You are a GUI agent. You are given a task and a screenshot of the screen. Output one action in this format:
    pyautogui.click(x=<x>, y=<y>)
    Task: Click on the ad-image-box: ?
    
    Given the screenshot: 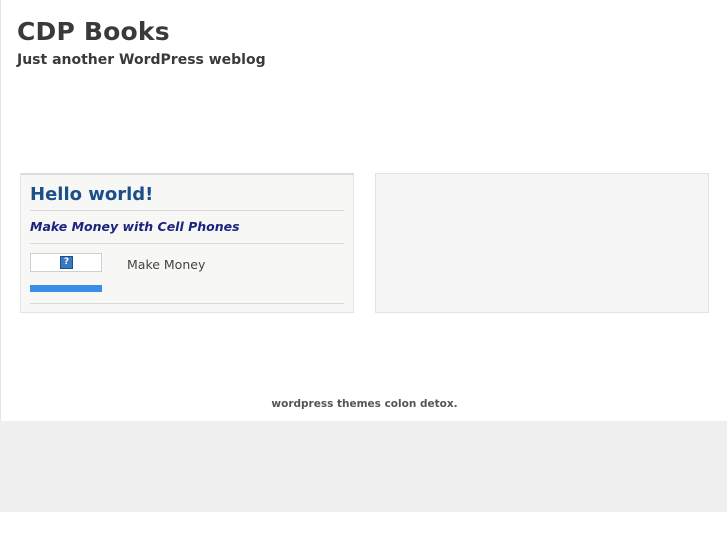 What is the action you would take?
    pyautogui.click(x=66, y=262)
    